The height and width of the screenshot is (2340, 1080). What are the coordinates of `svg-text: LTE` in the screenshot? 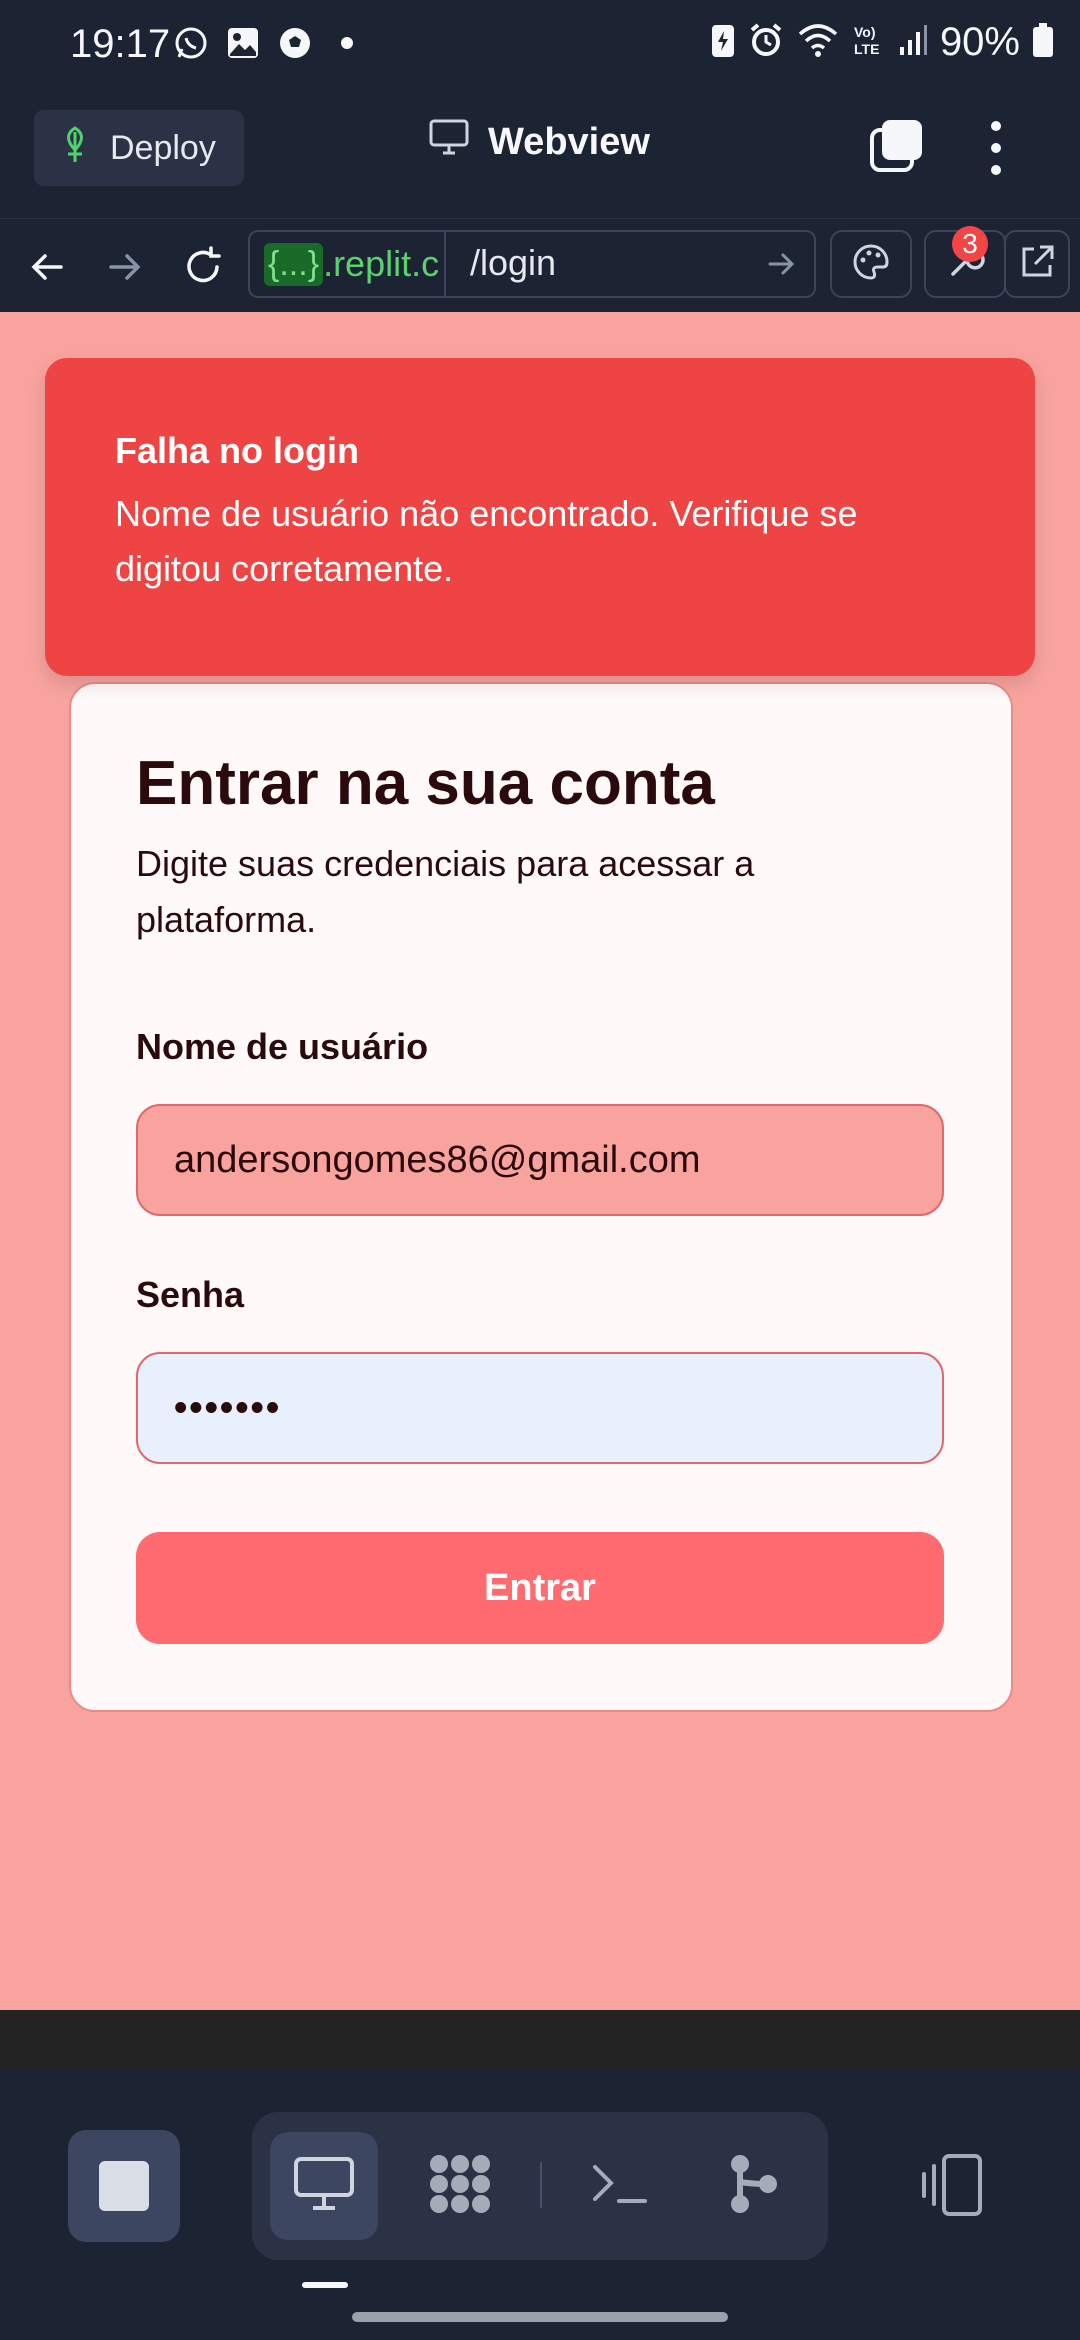 It's located at (866, 49).